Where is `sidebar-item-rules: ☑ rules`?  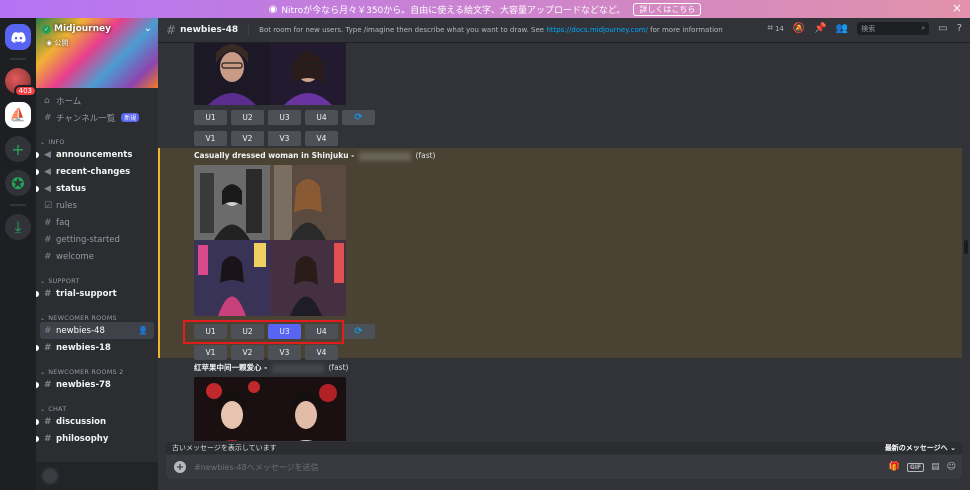
sidebar-item-rules: ☑ rules is located at coordinates (97, 205).